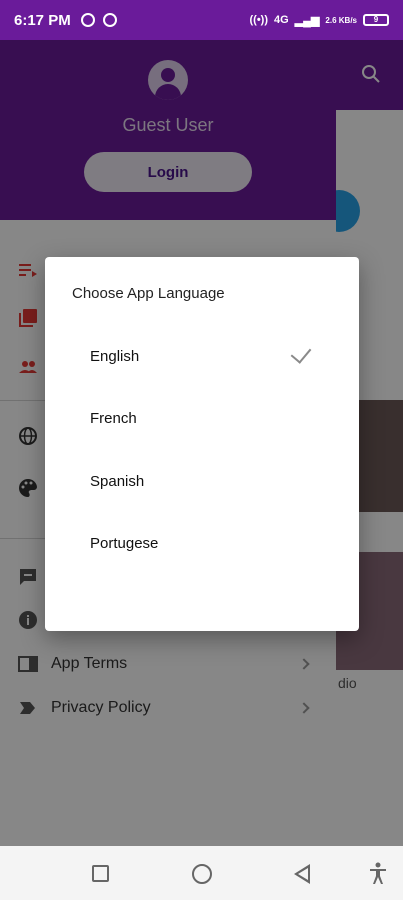 Image resolution: width=403 pixels, height=900 pixels. I want to click on language-option-portugese: Portugese, so click(202, 543).